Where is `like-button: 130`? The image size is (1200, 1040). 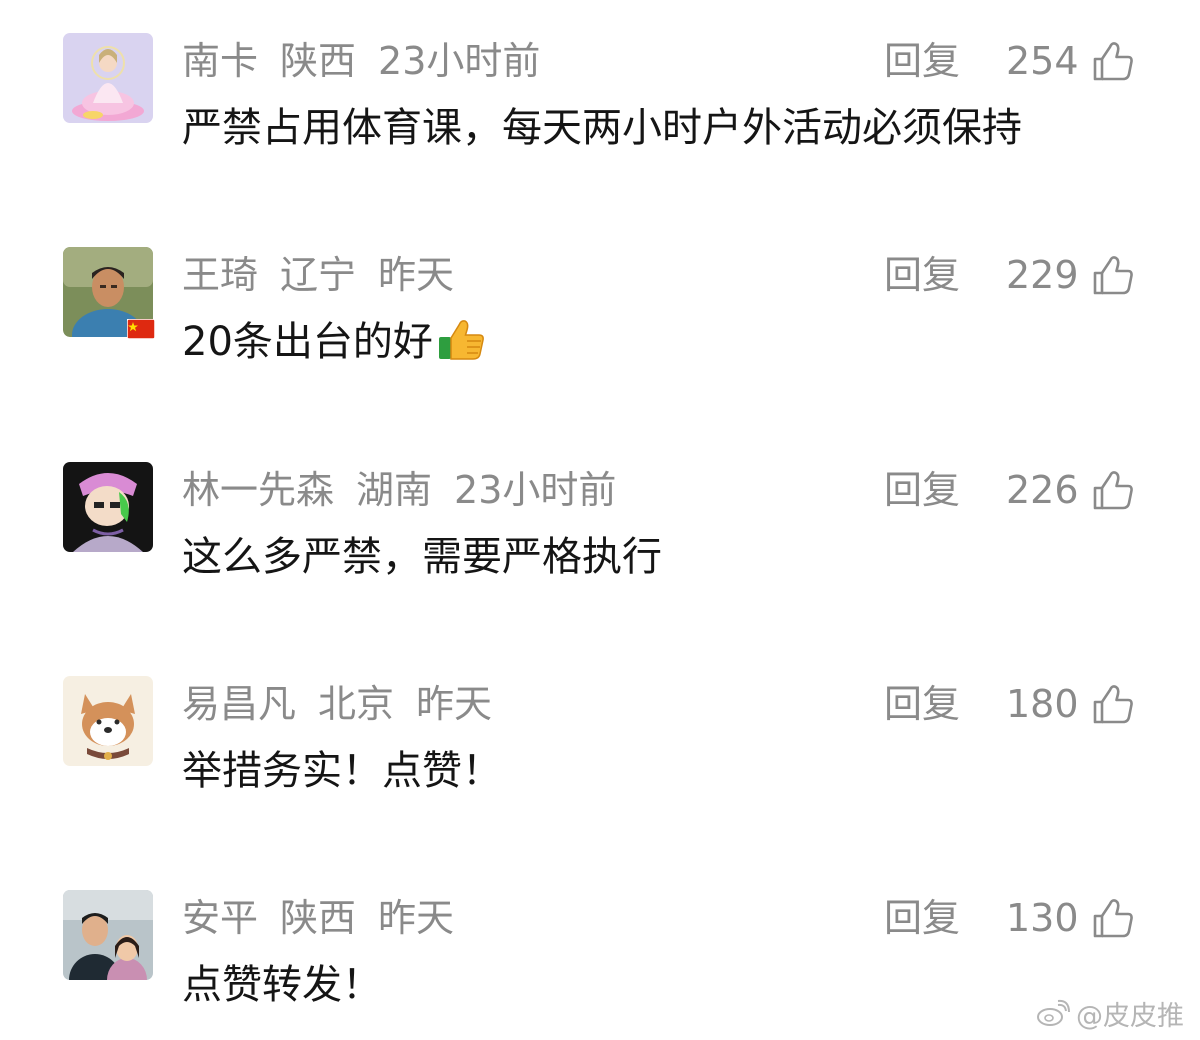
like-button: 130 is located at coordinates (1070, 918).